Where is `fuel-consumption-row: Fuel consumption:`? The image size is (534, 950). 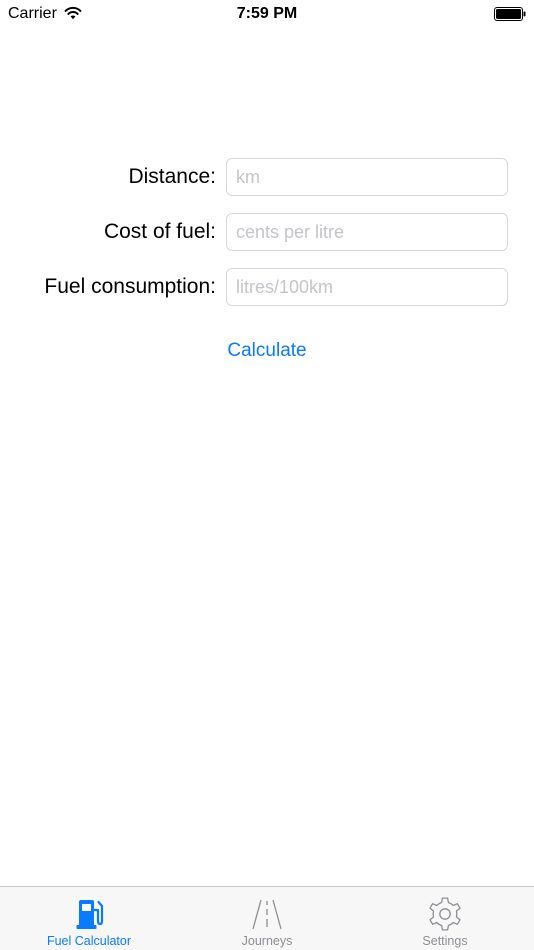 fuel-consumption-row: Fuel consumption: is located at coordinates (267, 288).